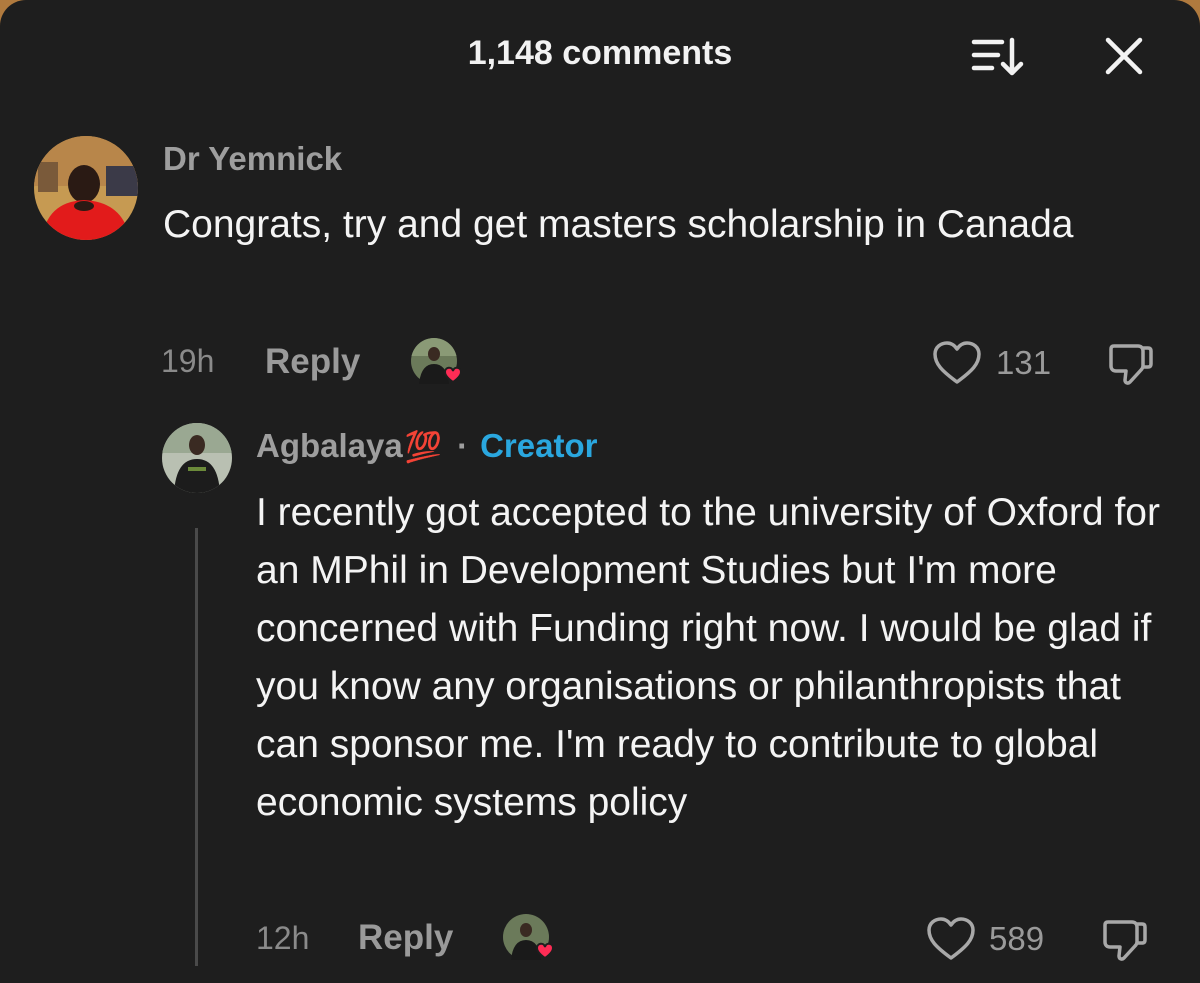 The height and width of the screenshot is (983, 1200). I want to click on reply-timestamp: 12h, so click(283, 938).